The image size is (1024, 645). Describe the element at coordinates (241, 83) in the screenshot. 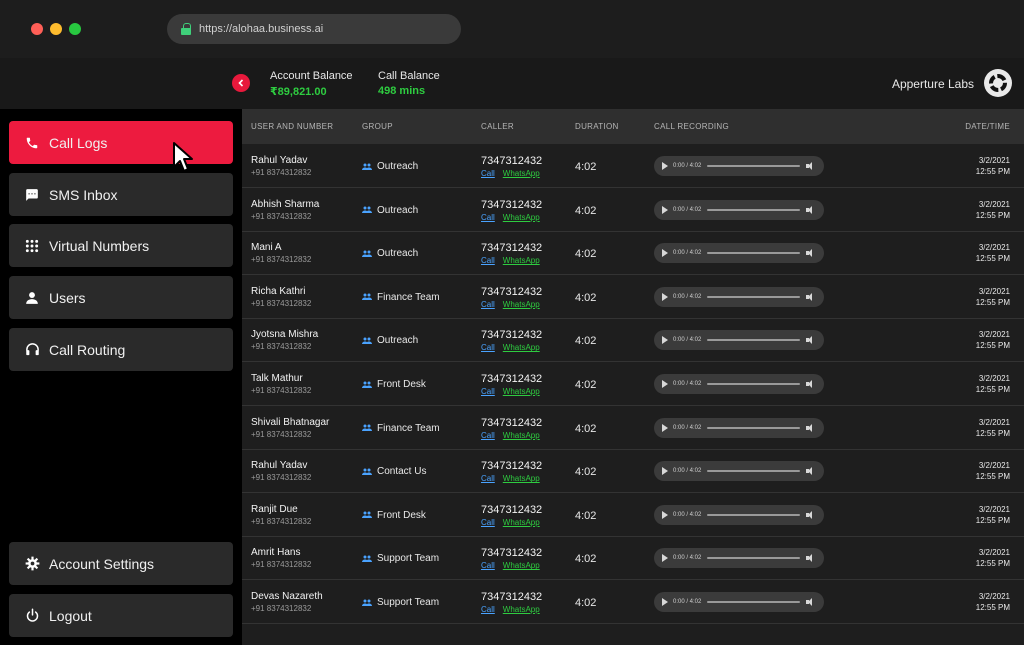

I see `collapse-sidebar-button` at that location.